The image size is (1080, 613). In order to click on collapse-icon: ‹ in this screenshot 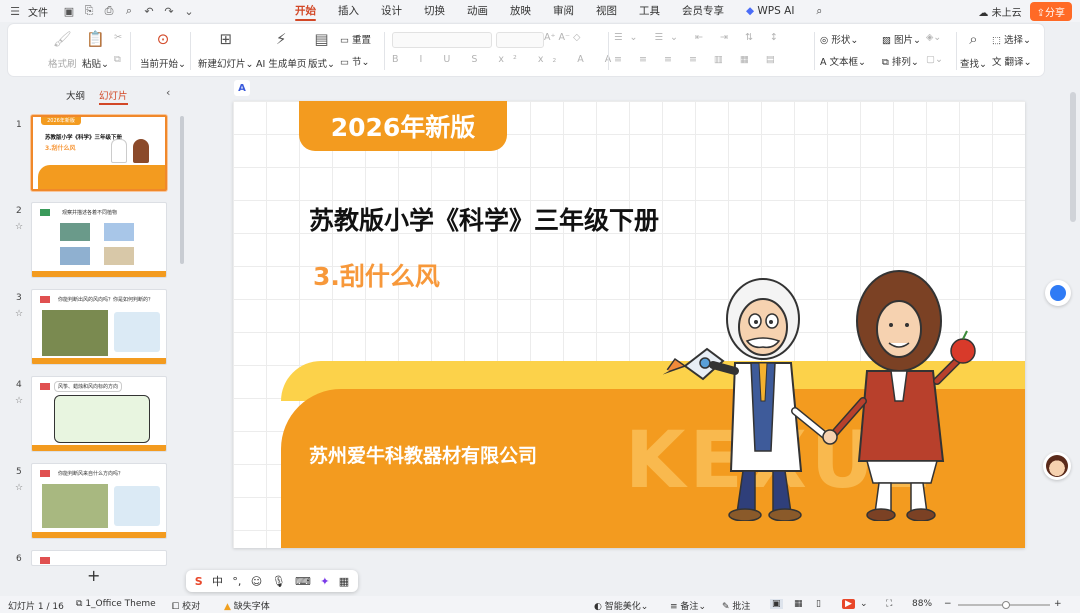, I will do `click(168, 92)`.